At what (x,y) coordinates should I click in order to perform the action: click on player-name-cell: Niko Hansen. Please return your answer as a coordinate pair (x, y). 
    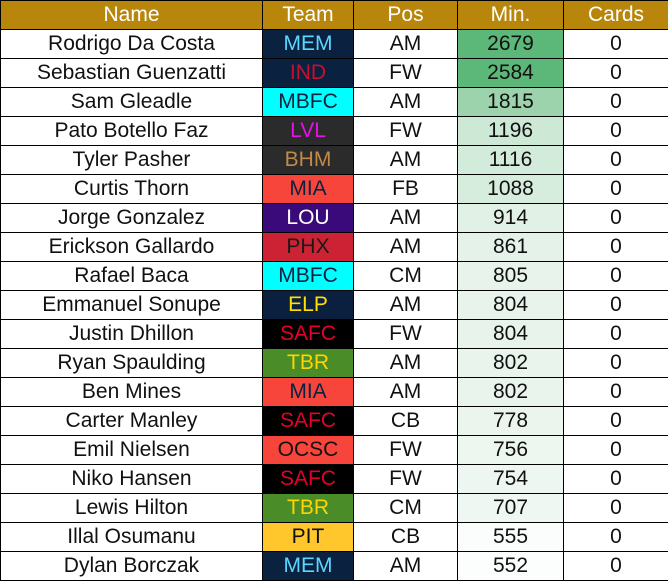
    Looking at the image, I should click on (132, 479).